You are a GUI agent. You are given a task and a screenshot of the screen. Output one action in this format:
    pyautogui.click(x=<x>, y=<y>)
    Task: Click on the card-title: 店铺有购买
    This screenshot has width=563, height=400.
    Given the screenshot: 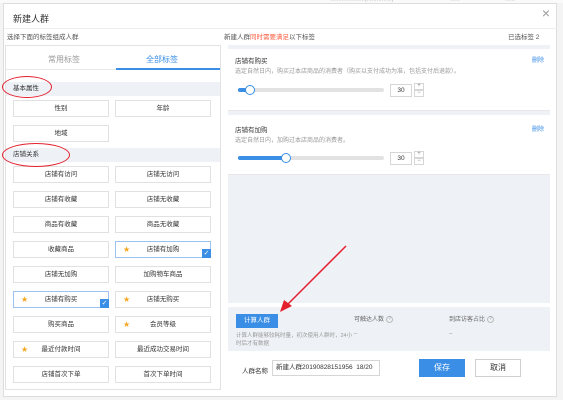 What is the action you would take?
    pyautogui.click(x=251, y=61)
    